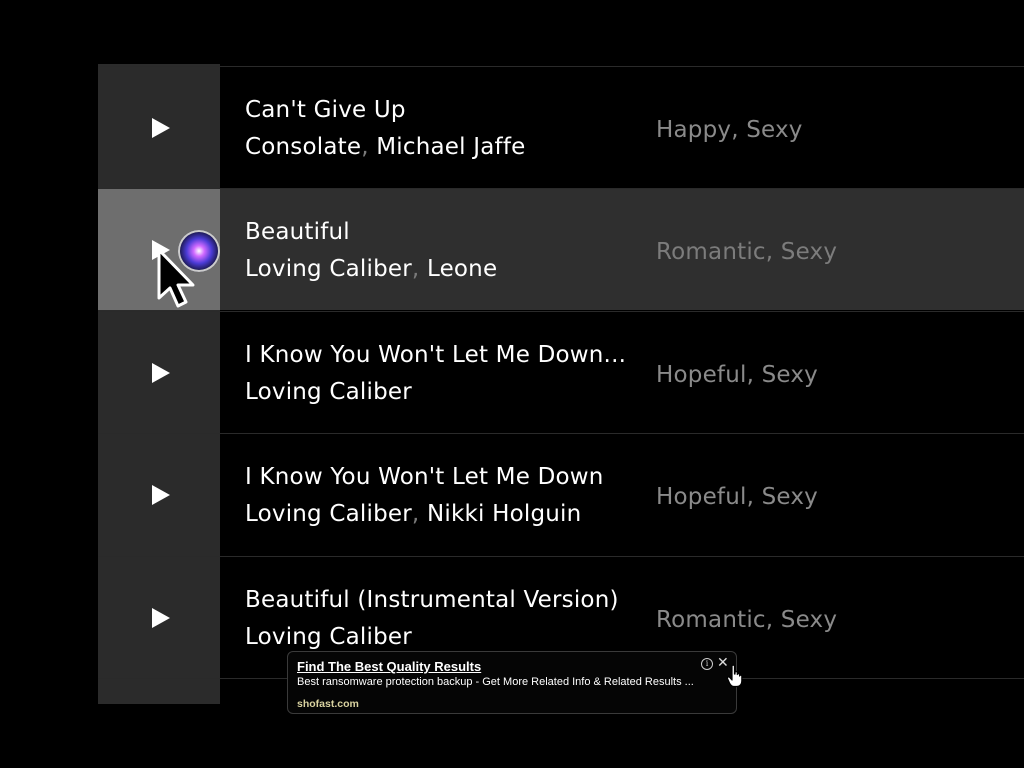 The height and width of the screenshot is (768, 1024). What do you see at coordinates (176, 278) in the screenshot?
I see `arrow-cursor-icon` at bounding box center [176, 278].